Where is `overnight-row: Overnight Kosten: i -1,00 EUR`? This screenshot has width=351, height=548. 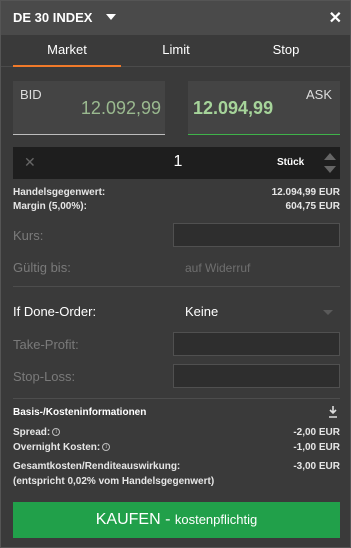
overnight-row: Overnight Kosten: i -1,00 EUR is located at coordinates (176, 447).